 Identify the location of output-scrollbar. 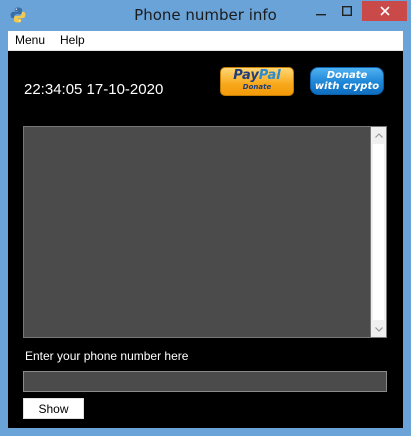
(379, 232).